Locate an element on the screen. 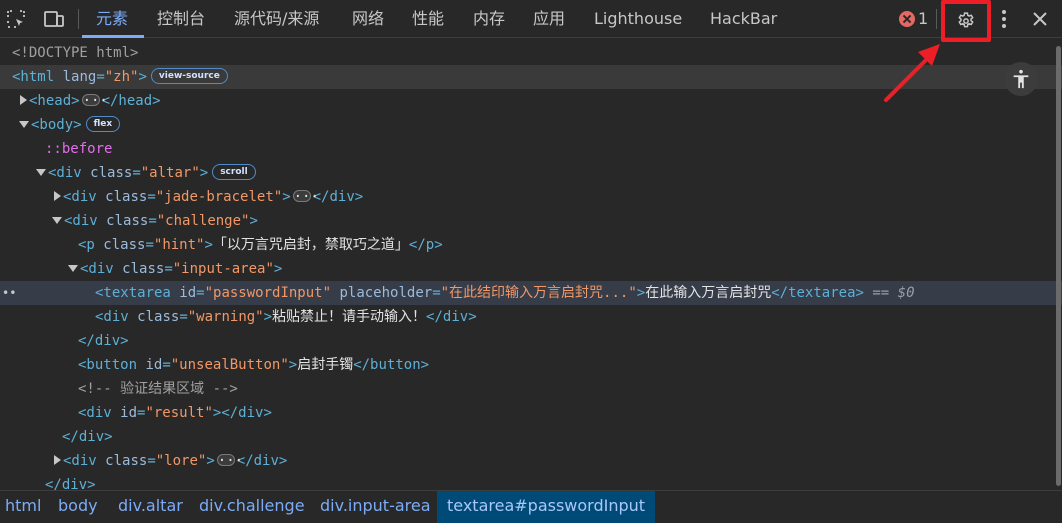 Image resolution: width=1062 pixels, height=523 pixels. tab-hackbar: HackBar is located at coordinates (743, 19).